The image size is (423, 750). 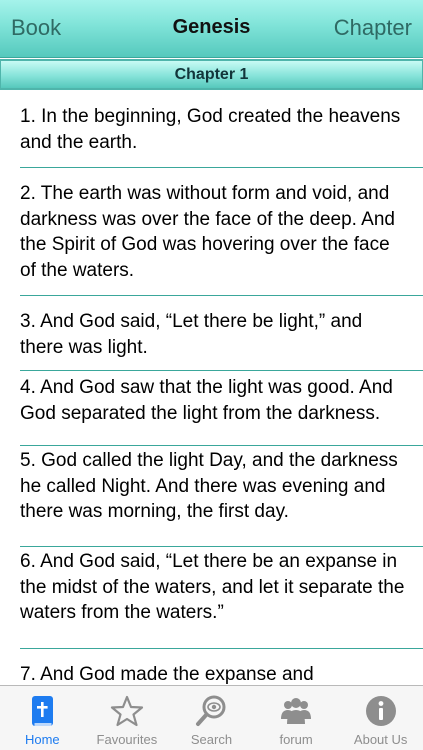 I want to click on chapter-header: Chapter 1, so click(x=211, y=74).